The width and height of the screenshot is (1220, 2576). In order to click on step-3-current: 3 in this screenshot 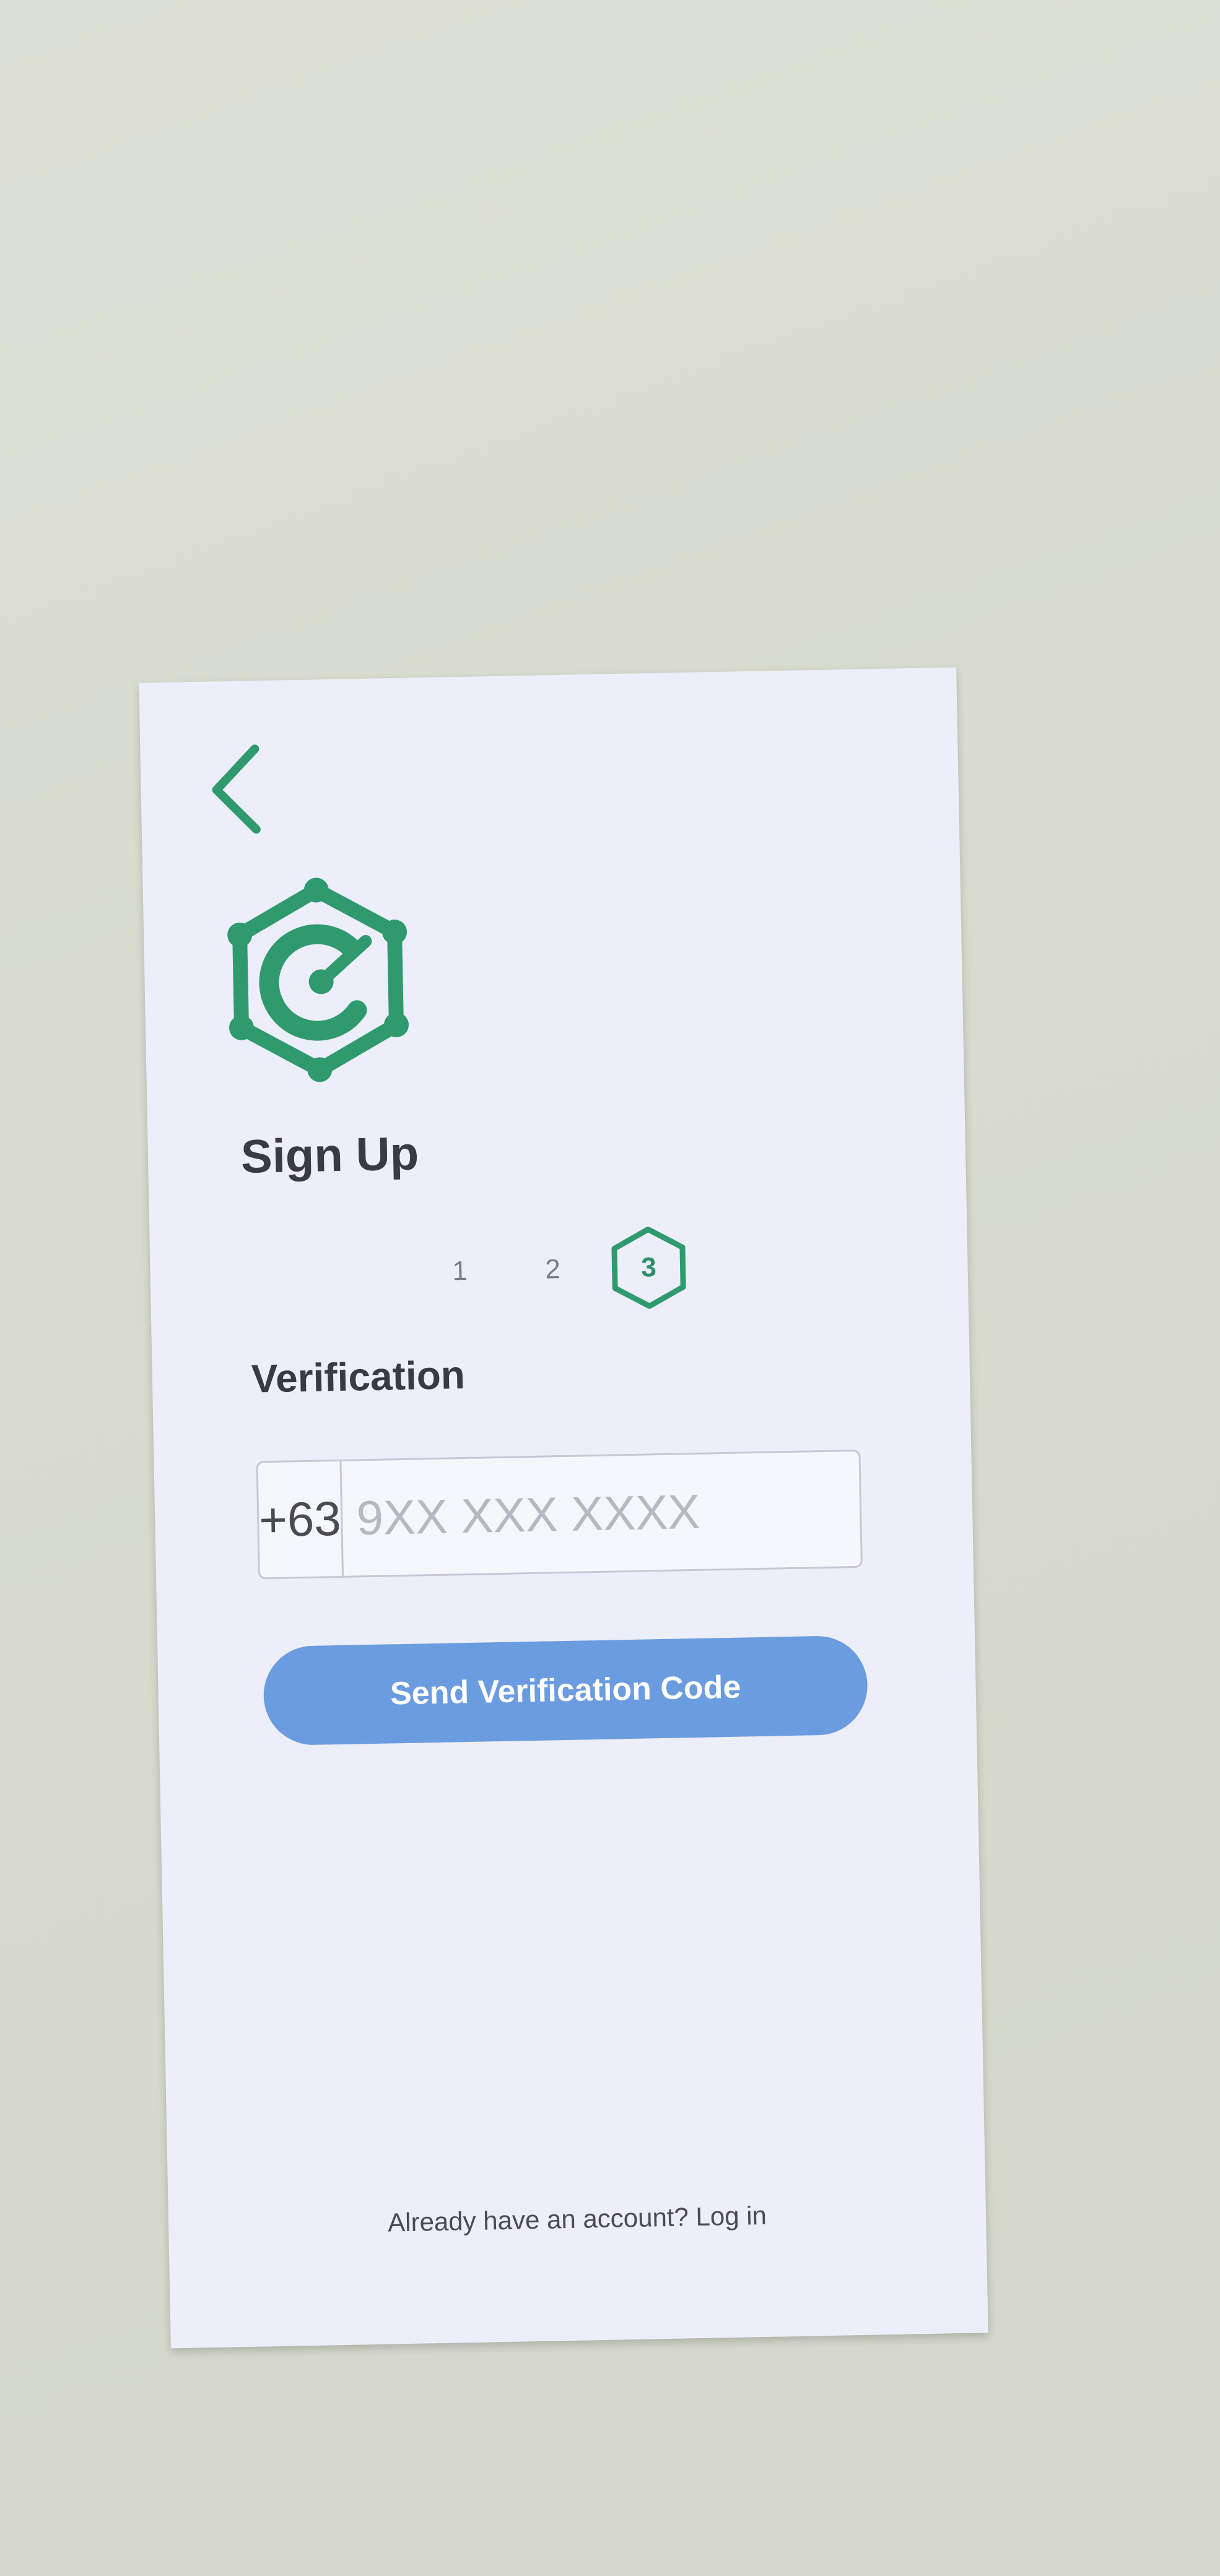, I will do `click(649, 1268)`.